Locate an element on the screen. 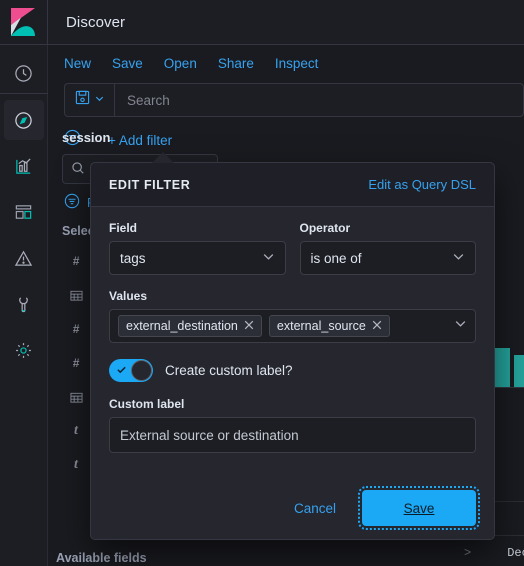 This screenshot has width=524, height=566. edit-as-query-dsl-link: Edit as Query DSL is located at coordinates (422, 184).